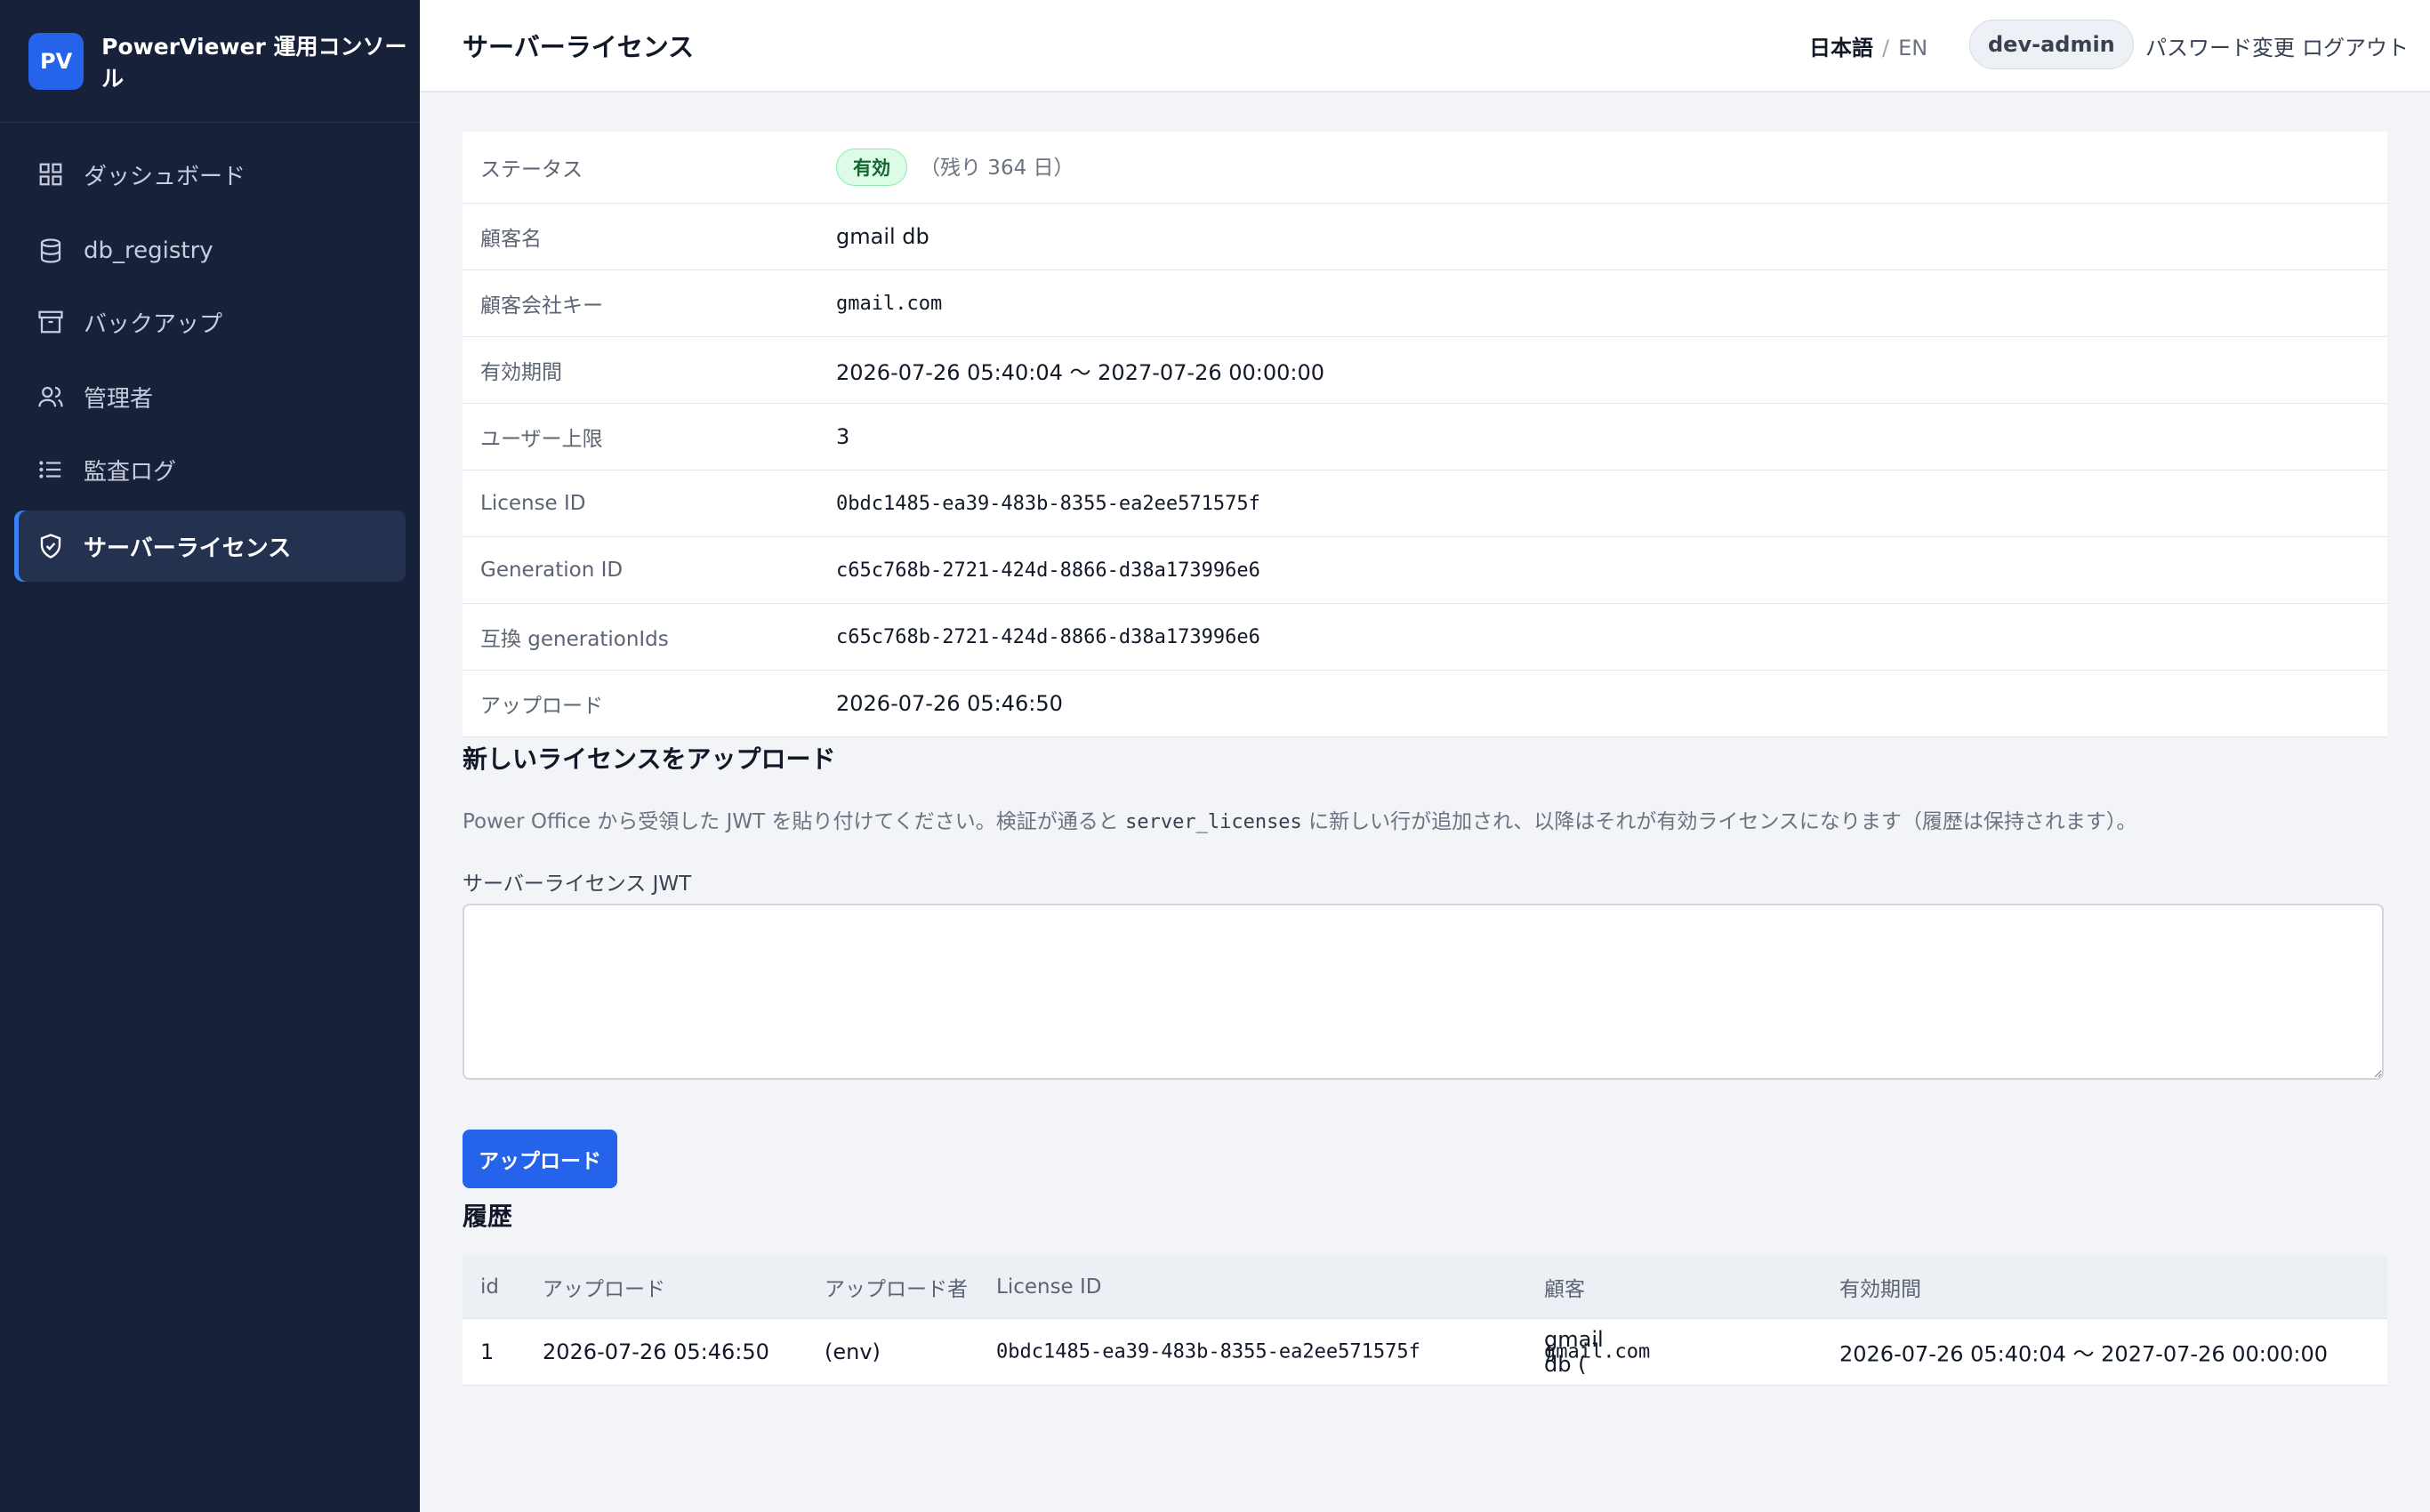  I want to click on language-switcher: 日本語 / EN, so click(1868, 46).